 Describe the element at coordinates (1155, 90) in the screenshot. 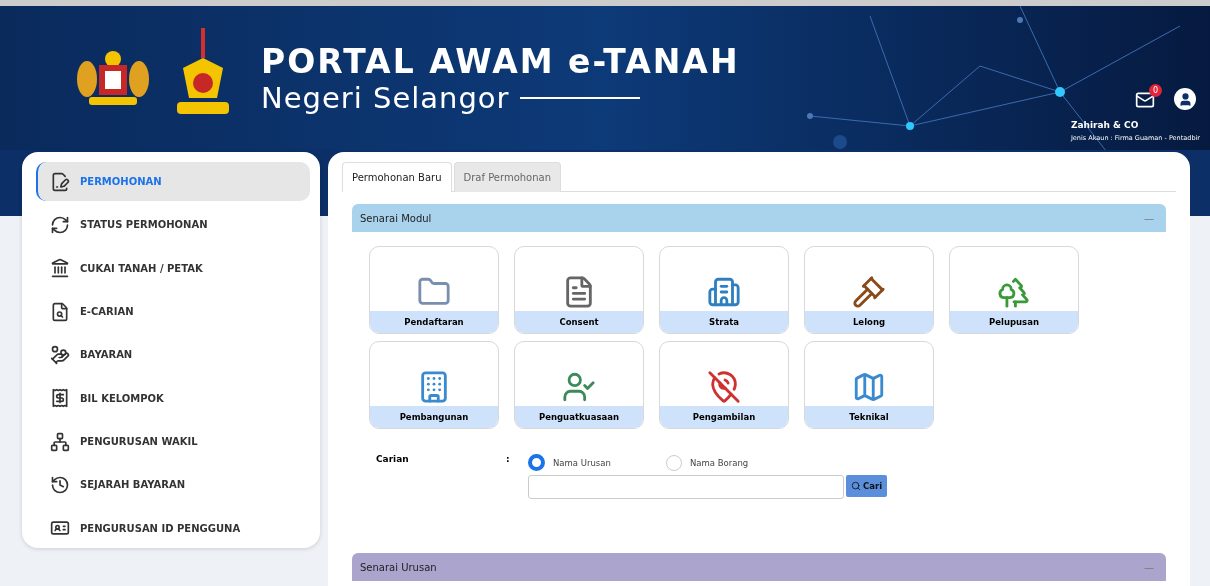

I see `notification-badge: 0` at that location.